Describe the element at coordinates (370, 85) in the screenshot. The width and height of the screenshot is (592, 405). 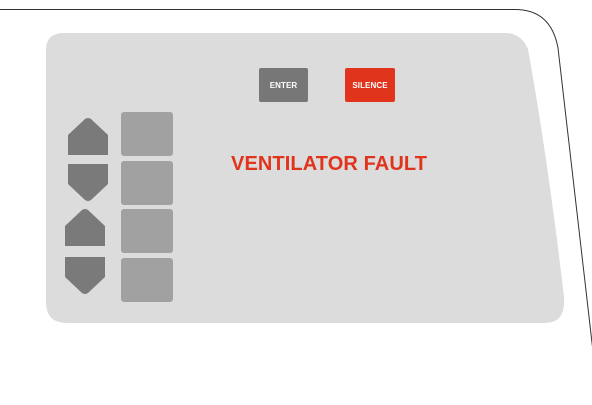
I see `silence-button: SILENCE` at that location.